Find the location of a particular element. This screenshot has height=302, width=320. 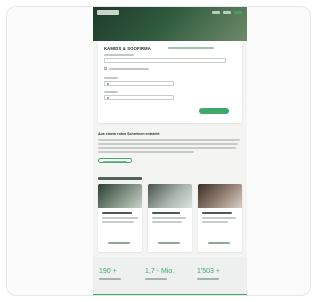

button-label-placeholder is located at coordinates (115, 161).